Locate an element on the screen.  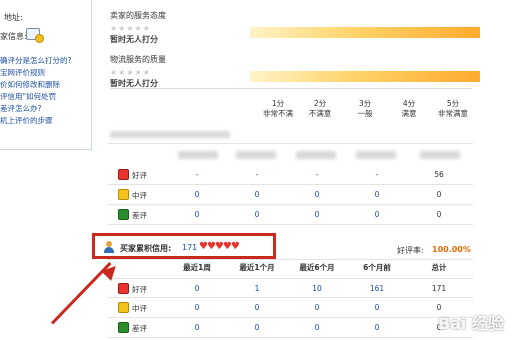
sidebar-link-modify: 价如何修改和删除 is located at coordinates (30, 84).